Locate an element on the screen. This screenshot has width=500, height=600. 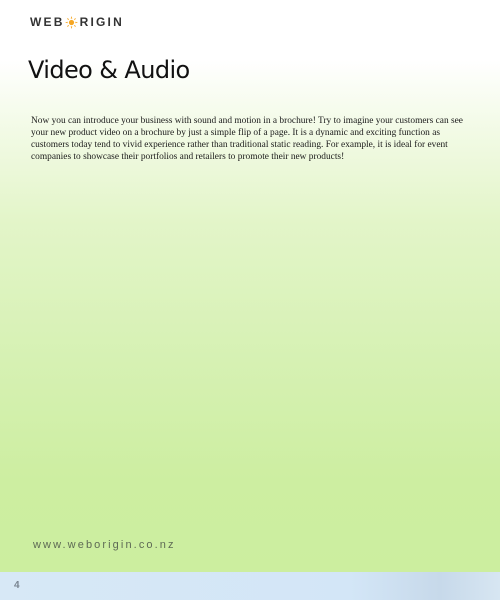
website-url: www.weborigin.co.nz is located at coordinates (104, 545).